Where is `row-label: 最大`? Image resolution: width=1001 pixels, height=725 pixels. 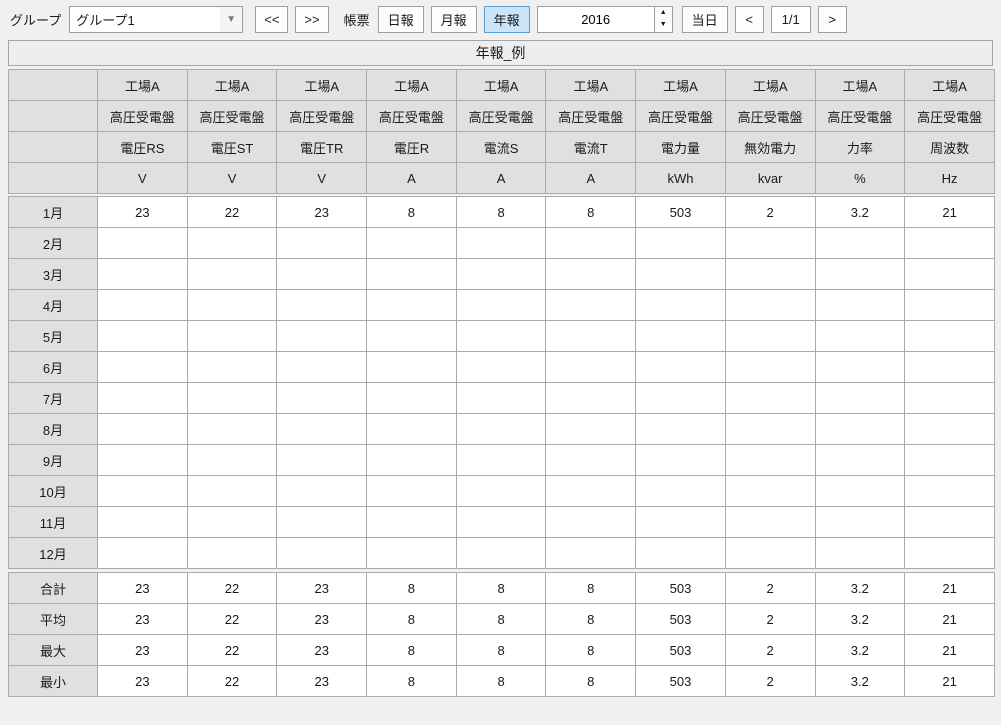 row-label: 最大 is located at coordinates (53, 650).